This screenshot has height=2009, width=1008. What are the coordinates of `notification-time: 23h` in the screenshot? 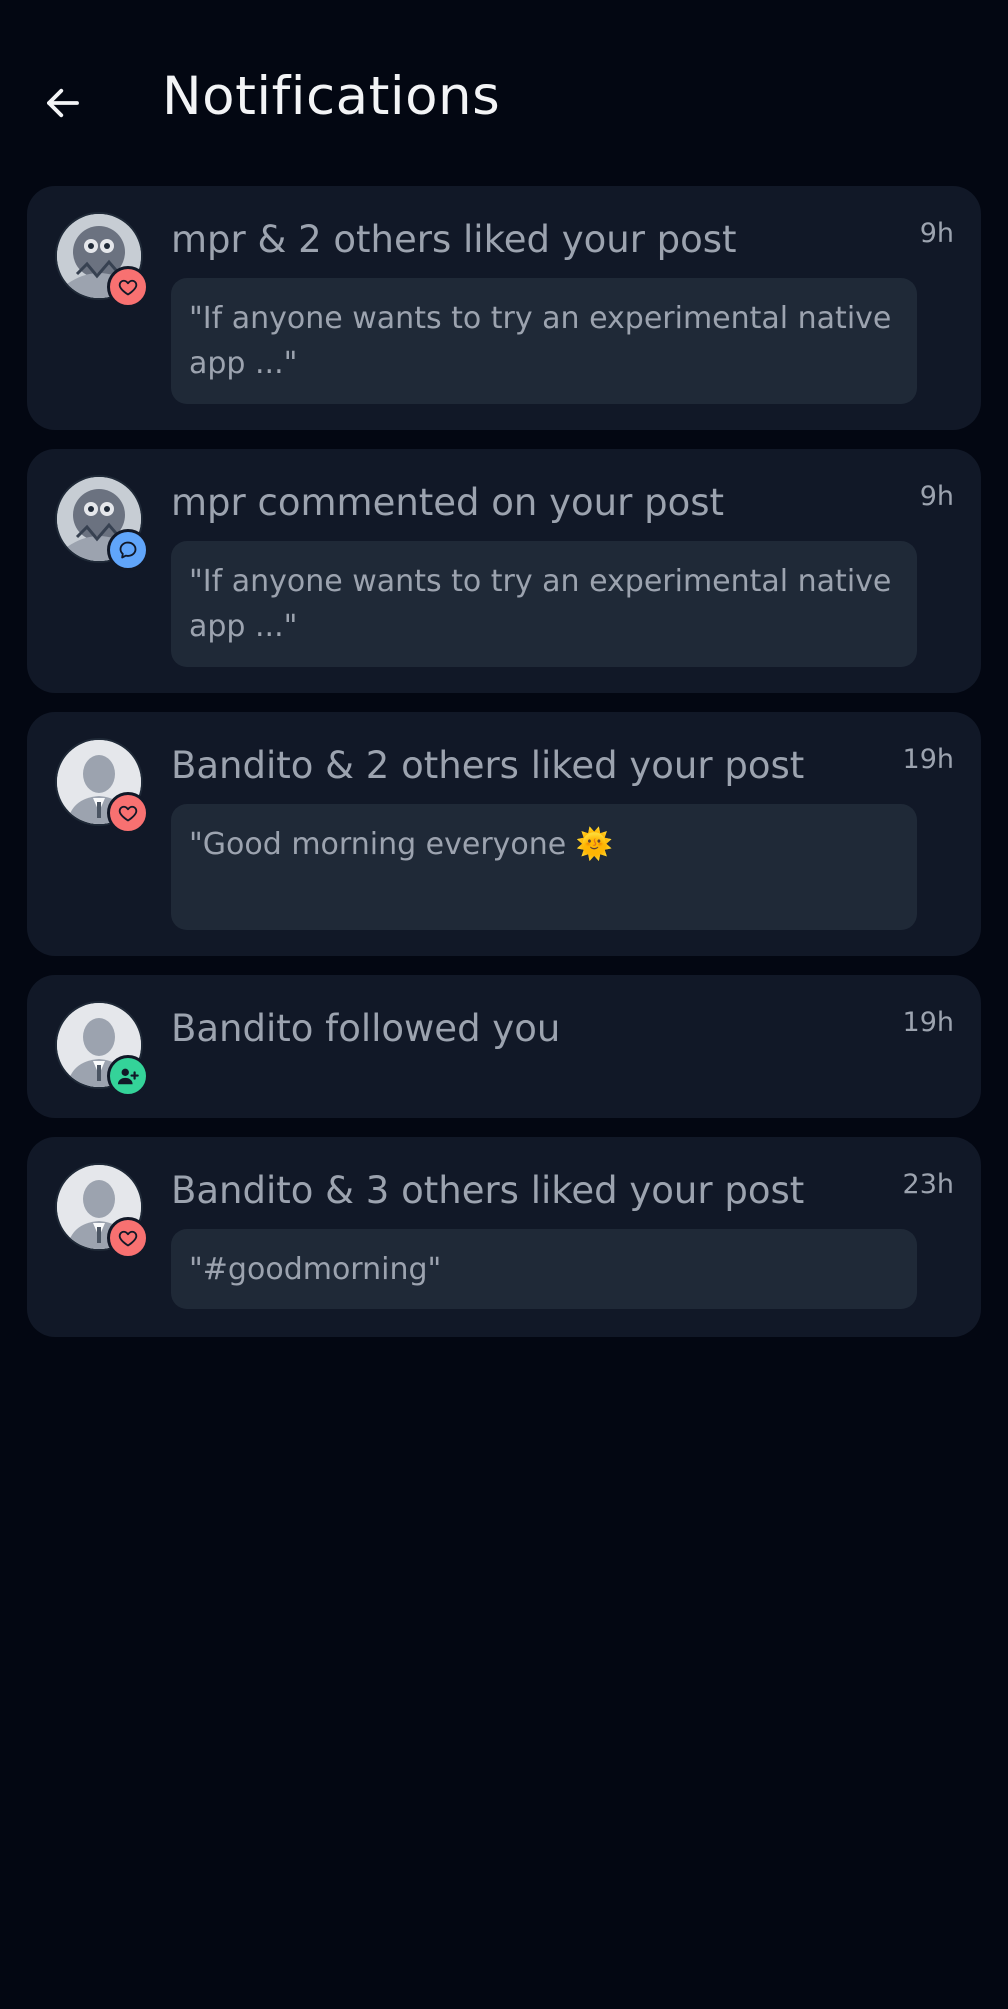 It's located at (928, 1184).